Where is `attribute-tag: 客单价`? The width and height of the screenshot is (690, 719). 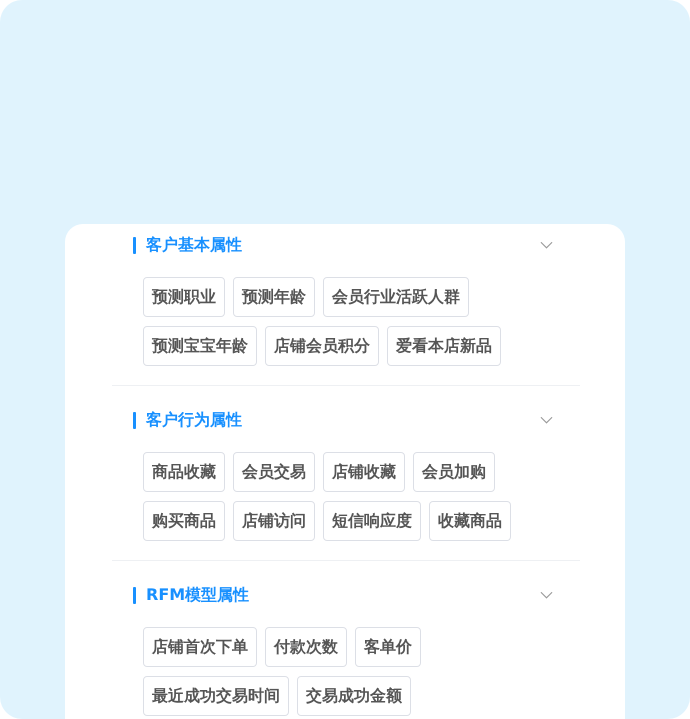 attribute-tag: 客单价 is located at coordinates (388, 647).